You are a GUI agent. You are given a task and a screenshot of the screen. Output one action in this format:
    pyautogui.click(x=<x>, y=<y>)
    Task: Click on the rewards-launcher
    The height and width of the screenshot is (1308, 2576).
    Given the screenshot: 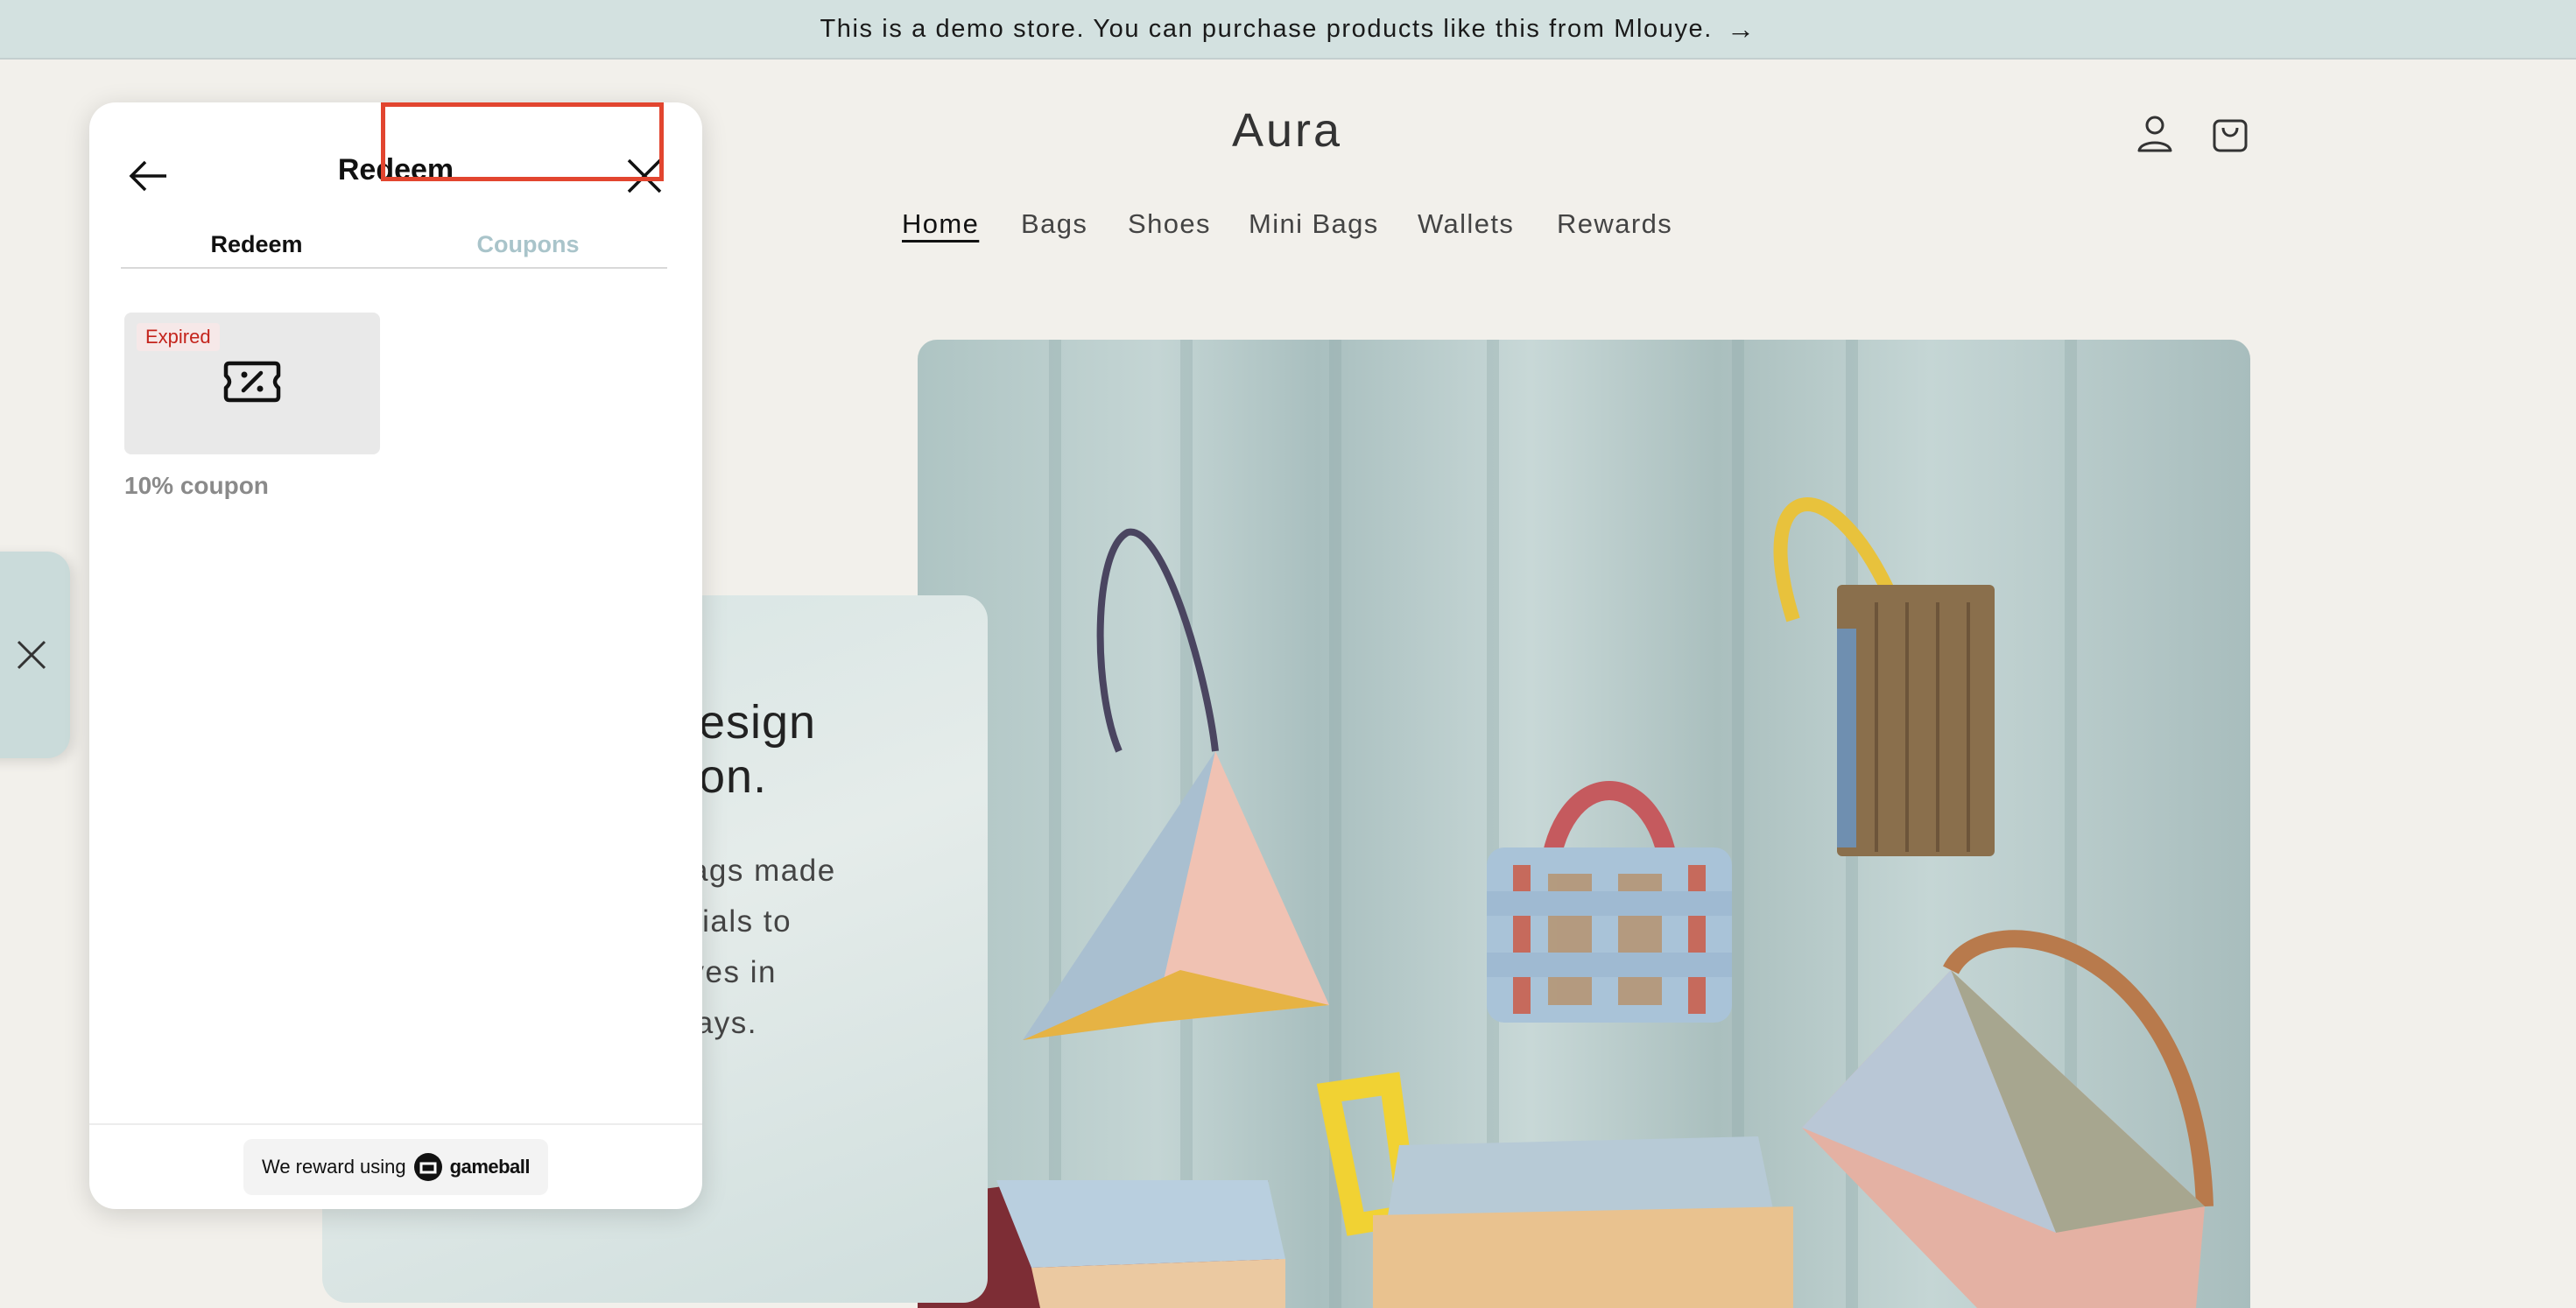 What is the action you would take?
    pyautogui.click(x=35, y=655)
    